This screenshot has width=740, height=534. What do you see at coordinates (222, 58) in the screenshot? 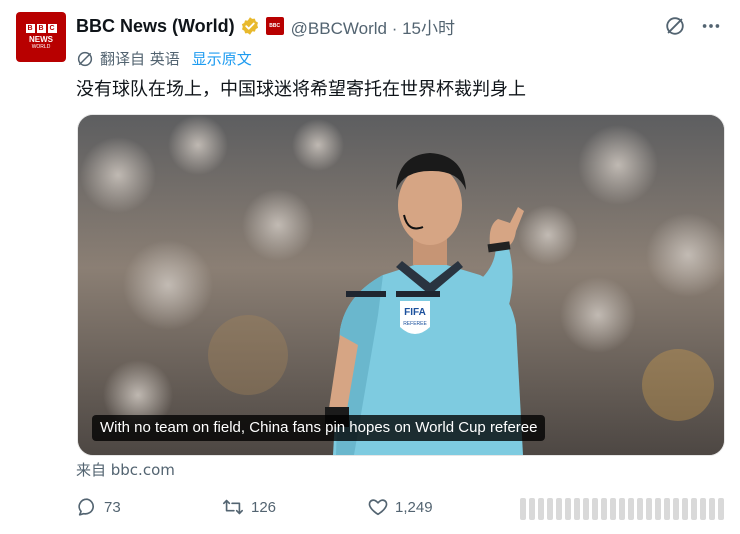
I see `show-original-link: 显示原文` at bounding box center [222, 58].